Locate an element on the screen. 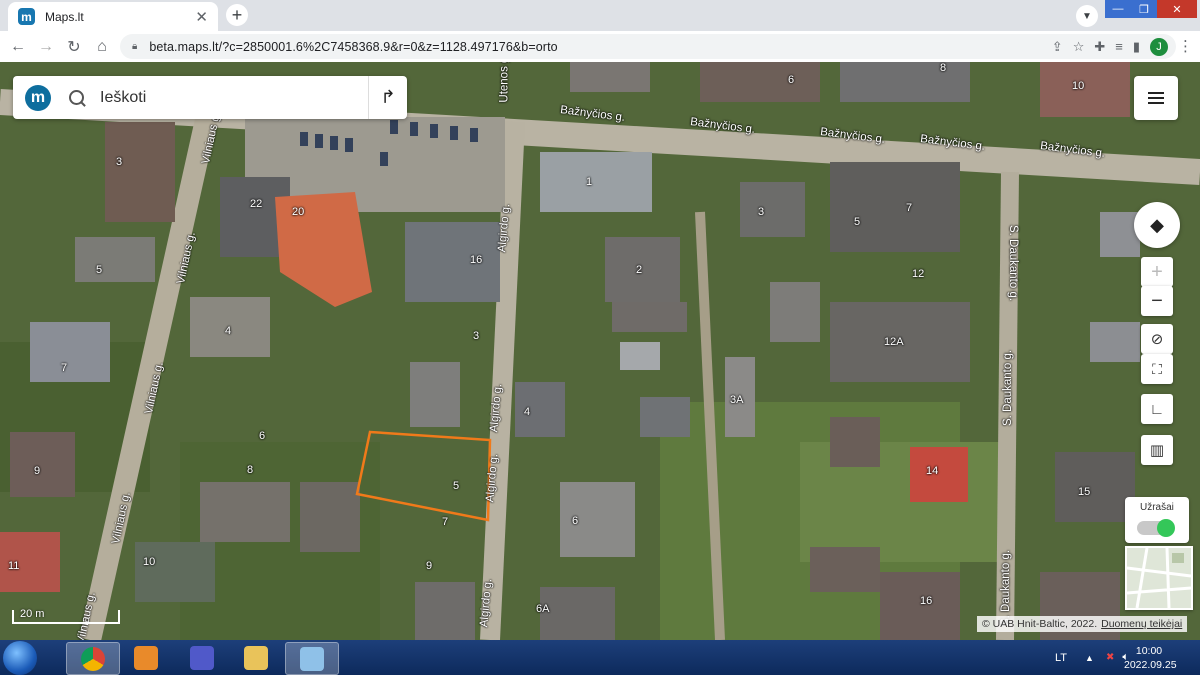  media-player-icon is located at coordinates (146, 657).